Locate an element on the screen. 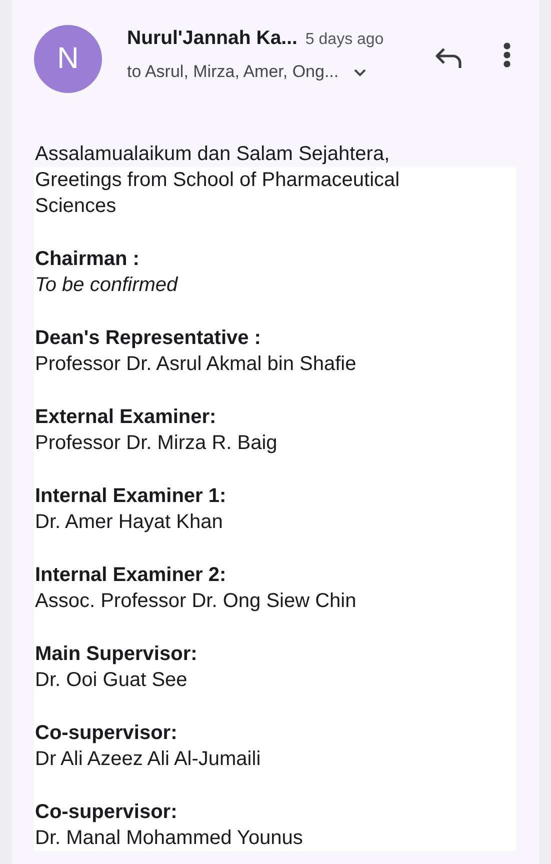  field-value: To be confirmed is located at coordinates (107, 285).